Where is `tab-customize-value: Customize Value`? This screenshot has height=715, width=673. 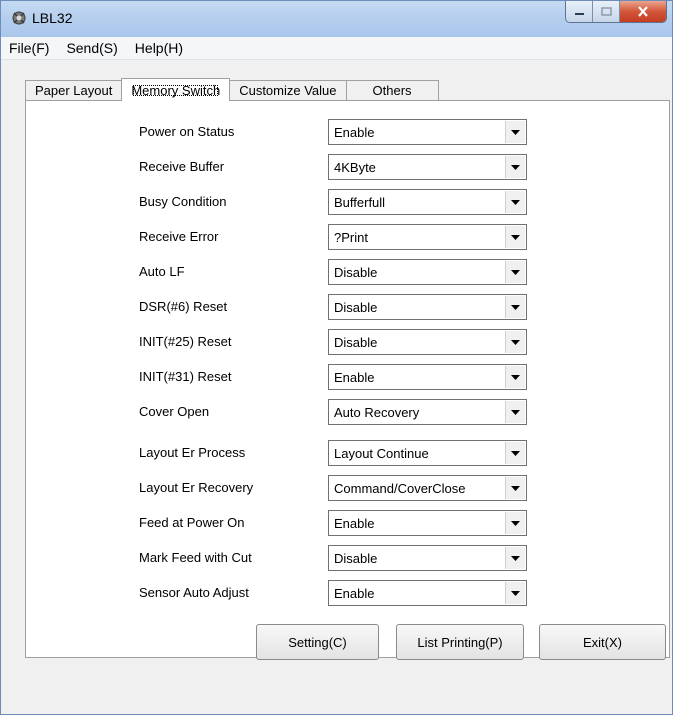 tab-customize-value: Customize Value is located at coordinates (288, 90).